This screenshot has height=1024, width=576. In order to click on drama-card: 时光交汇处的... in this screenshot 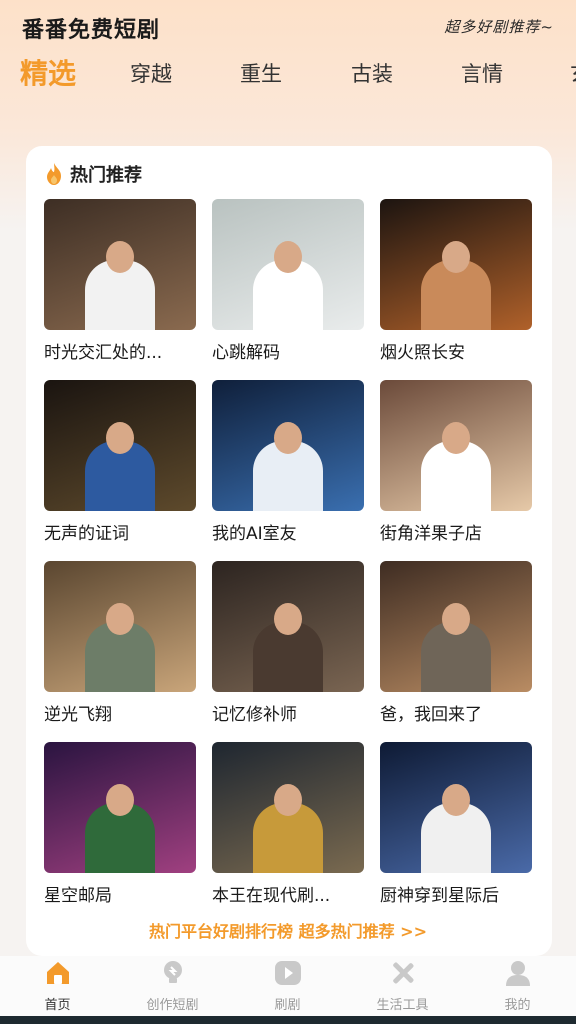, I will do `click(120, 289)`.